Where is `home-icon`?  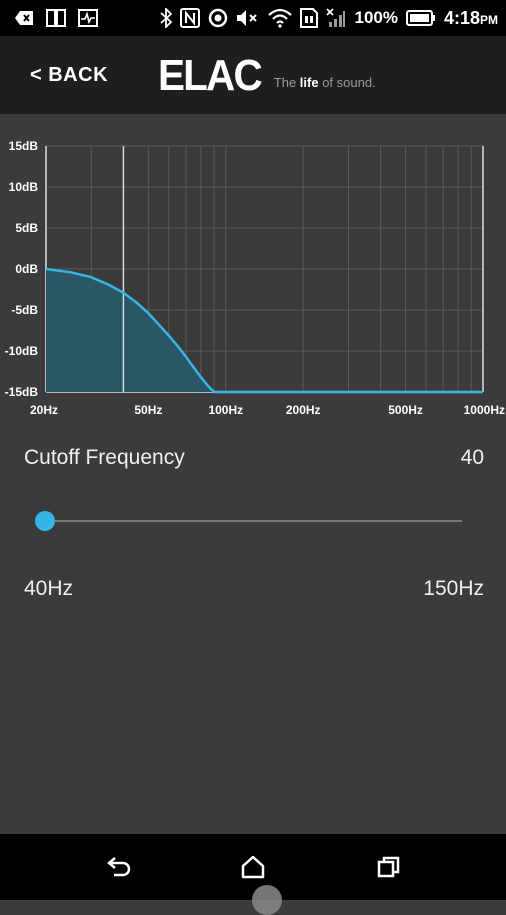
home-icon is located at coordinates (253, 867).